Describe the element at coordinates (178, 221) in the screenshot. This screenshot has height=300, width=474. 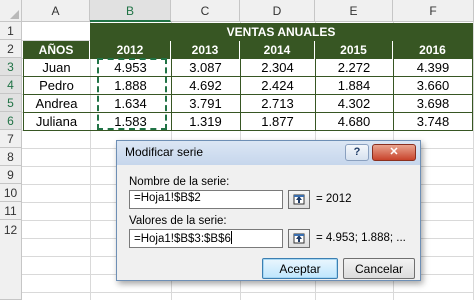
I see `series-values-label: Valores de la serie:` at that location.